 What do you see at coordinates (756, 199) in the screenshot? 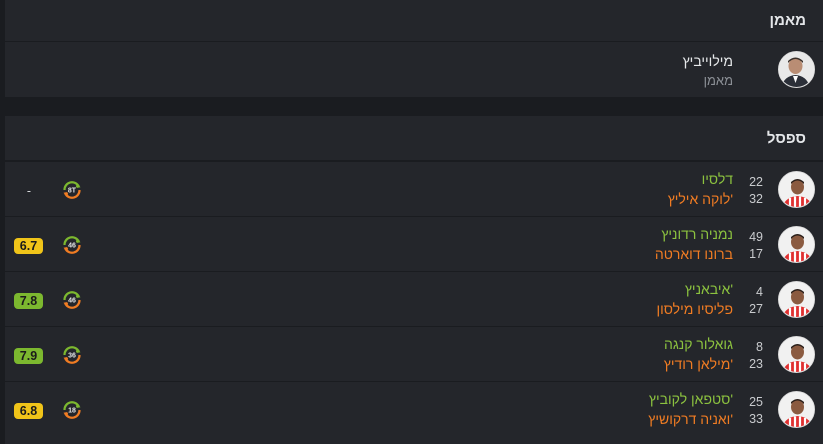
I see `player-out-number: 32` at bounding box center [756, 199].